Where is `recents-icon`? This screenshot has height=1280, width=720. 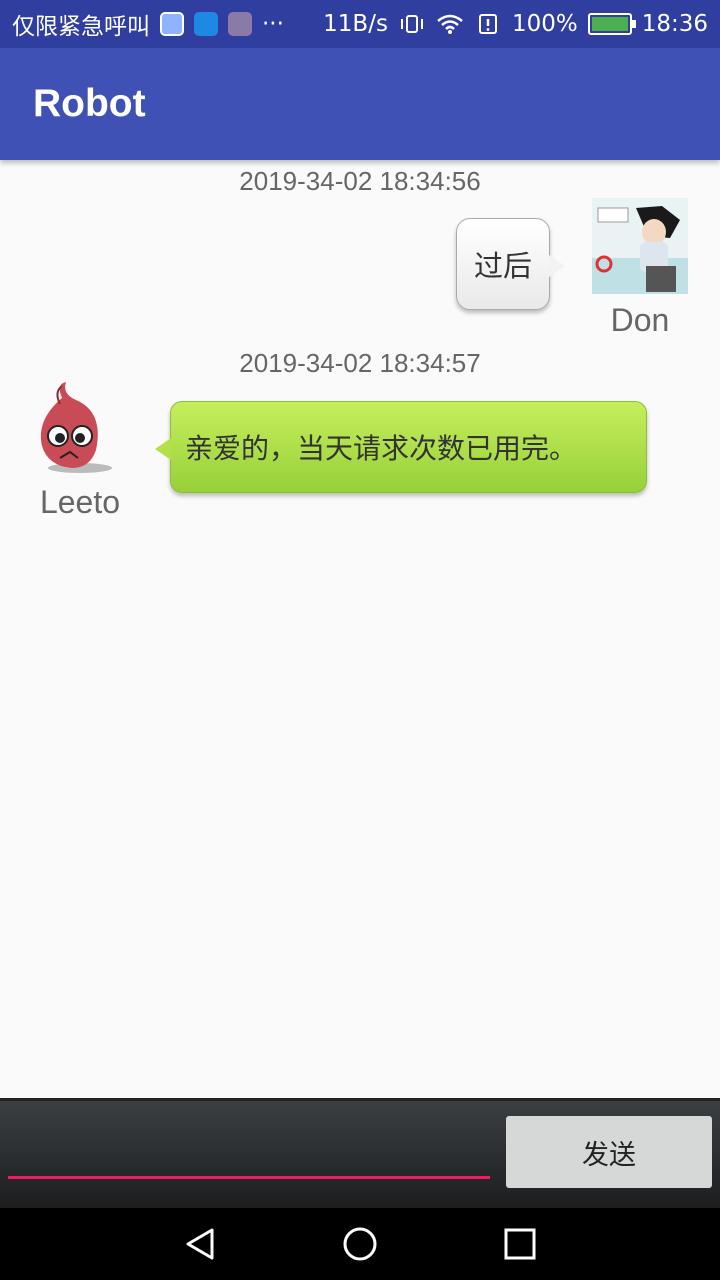 recents-icon is located at coordinates (520, 1244).